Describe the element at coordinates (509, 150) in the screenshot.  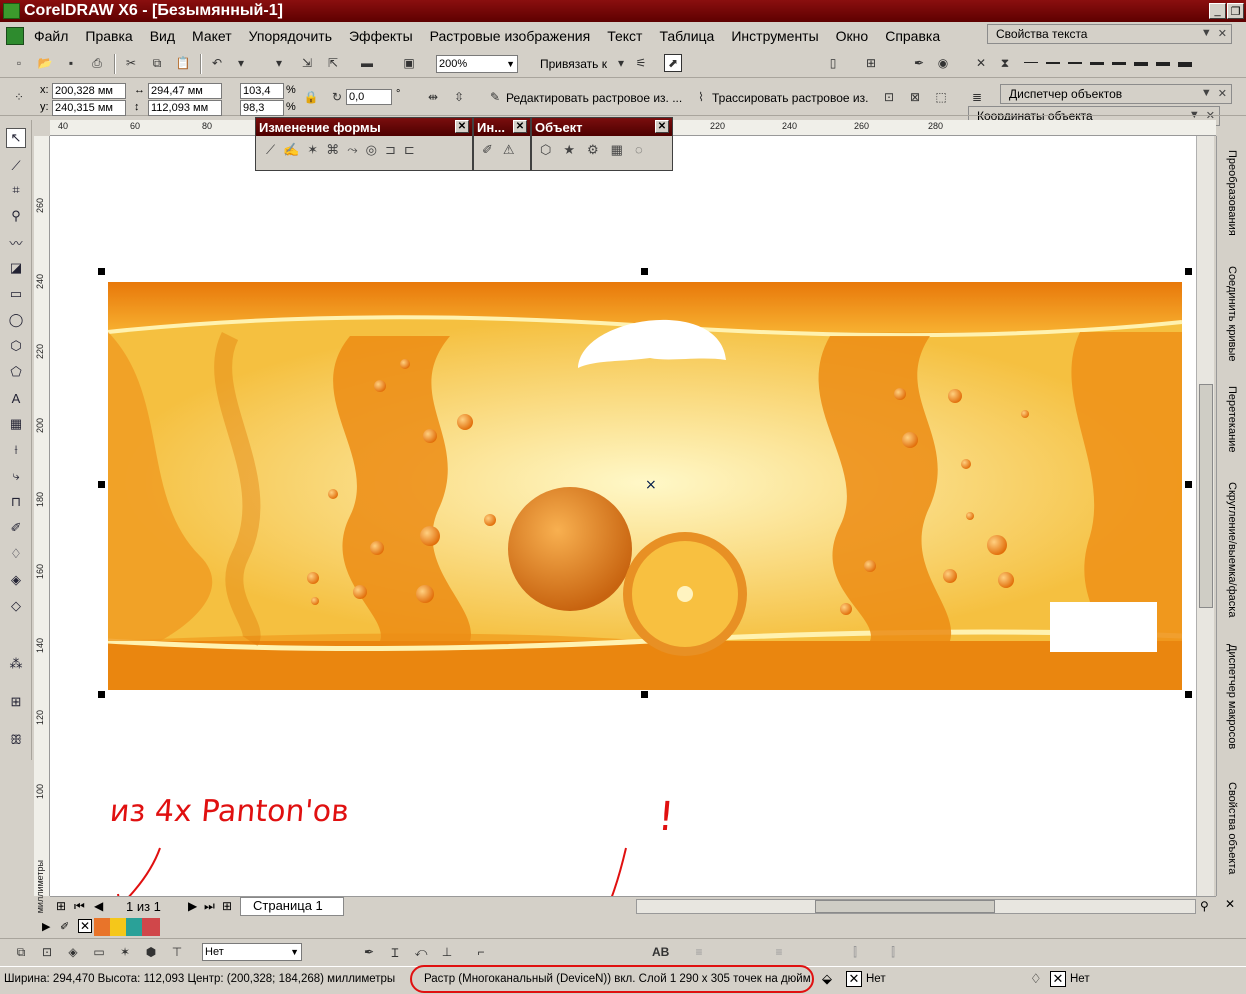
I see `warning-icon: ⚠` at that location.